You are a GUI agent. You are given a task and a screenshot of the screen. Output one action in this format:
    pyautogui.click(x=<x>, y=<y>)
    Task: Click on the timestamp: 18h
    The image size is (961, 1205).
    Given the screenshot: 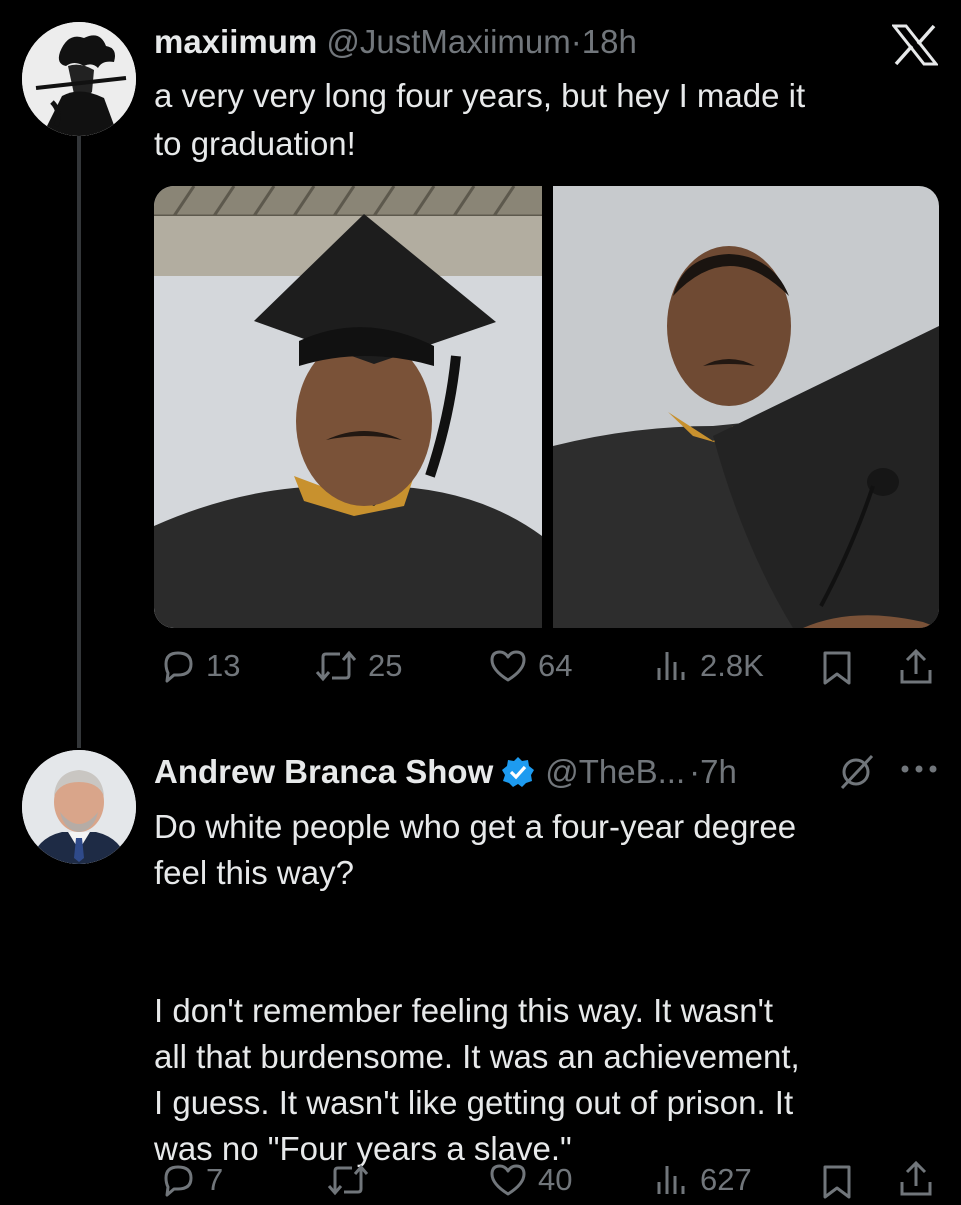 What is the action you would take?
    pyautogui.click(x=609, y=41)
    